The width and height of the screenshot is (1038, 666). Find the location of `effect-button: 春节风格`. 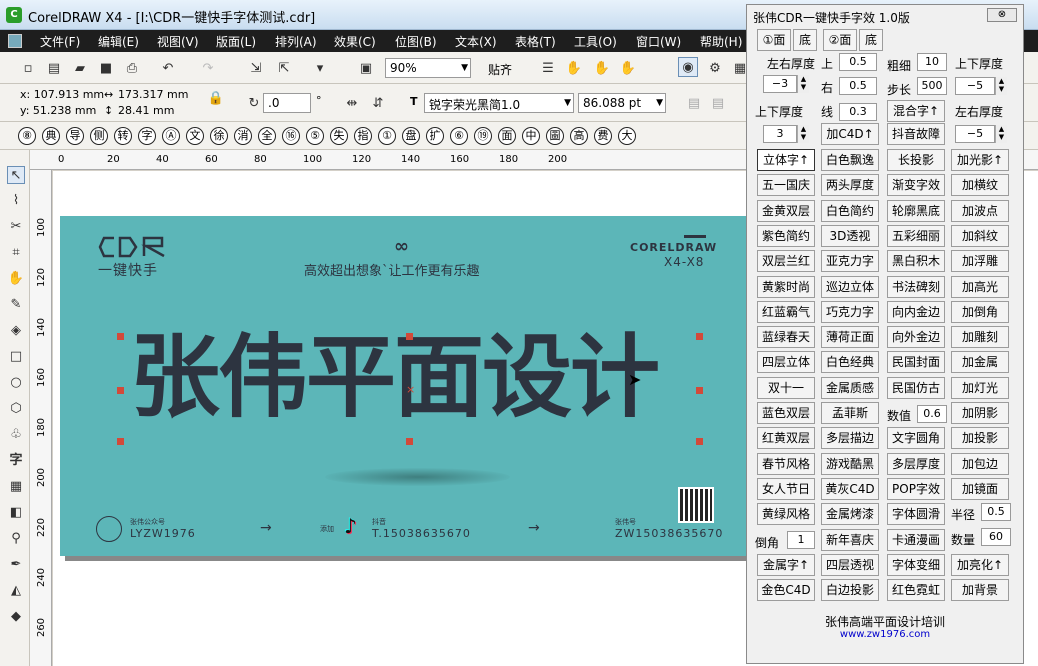

effect-button: 春节风格 is located at coordinates (786, 463).